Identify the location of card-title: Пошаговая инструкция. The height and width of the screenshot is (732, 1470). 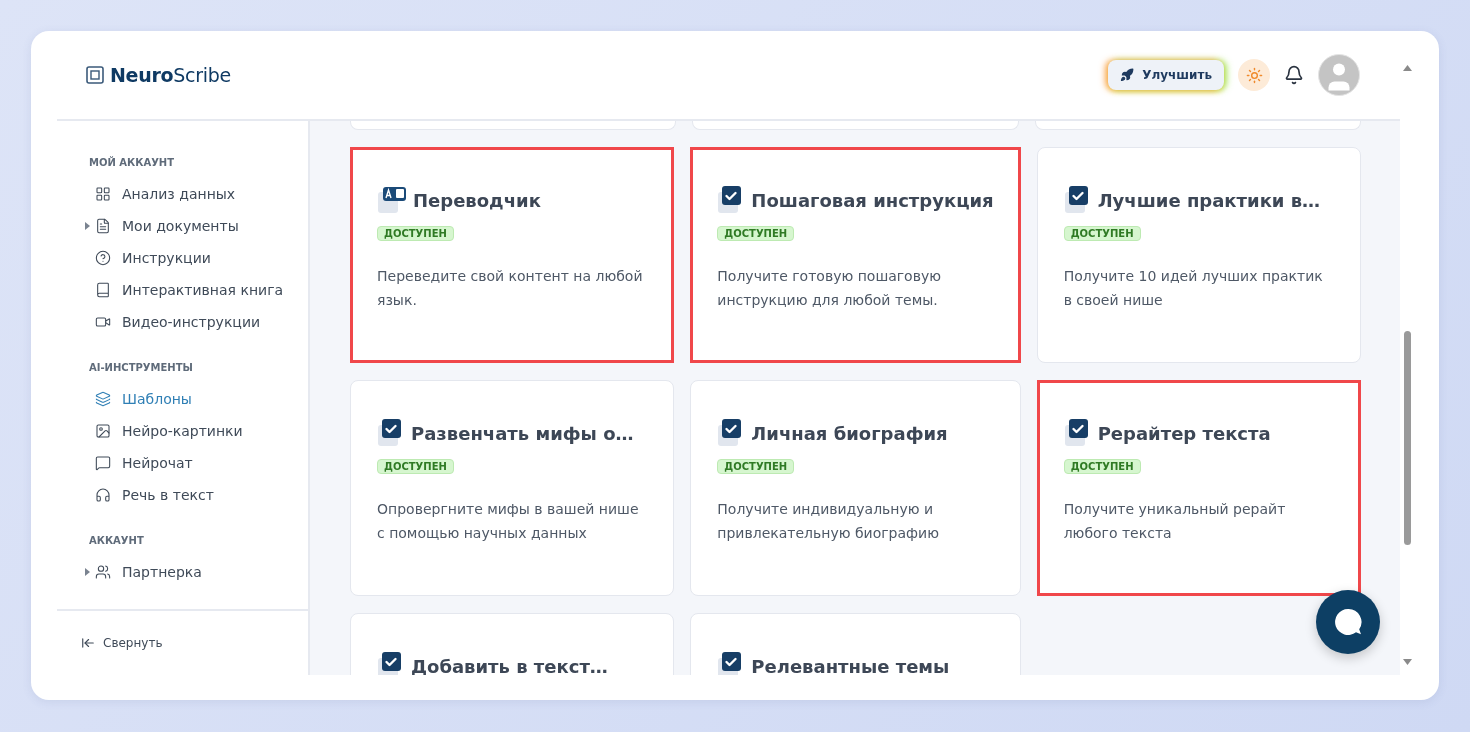
(872, 200).